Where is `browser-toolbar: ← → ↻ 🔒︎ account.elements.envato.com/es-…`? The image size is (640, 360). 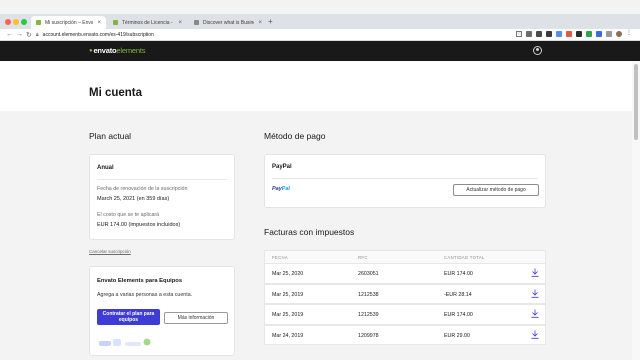 browser-toolbar: ← → ↻ 🔒︎ account.elements.envato.com/es-… is located at coordinates (320, 35).